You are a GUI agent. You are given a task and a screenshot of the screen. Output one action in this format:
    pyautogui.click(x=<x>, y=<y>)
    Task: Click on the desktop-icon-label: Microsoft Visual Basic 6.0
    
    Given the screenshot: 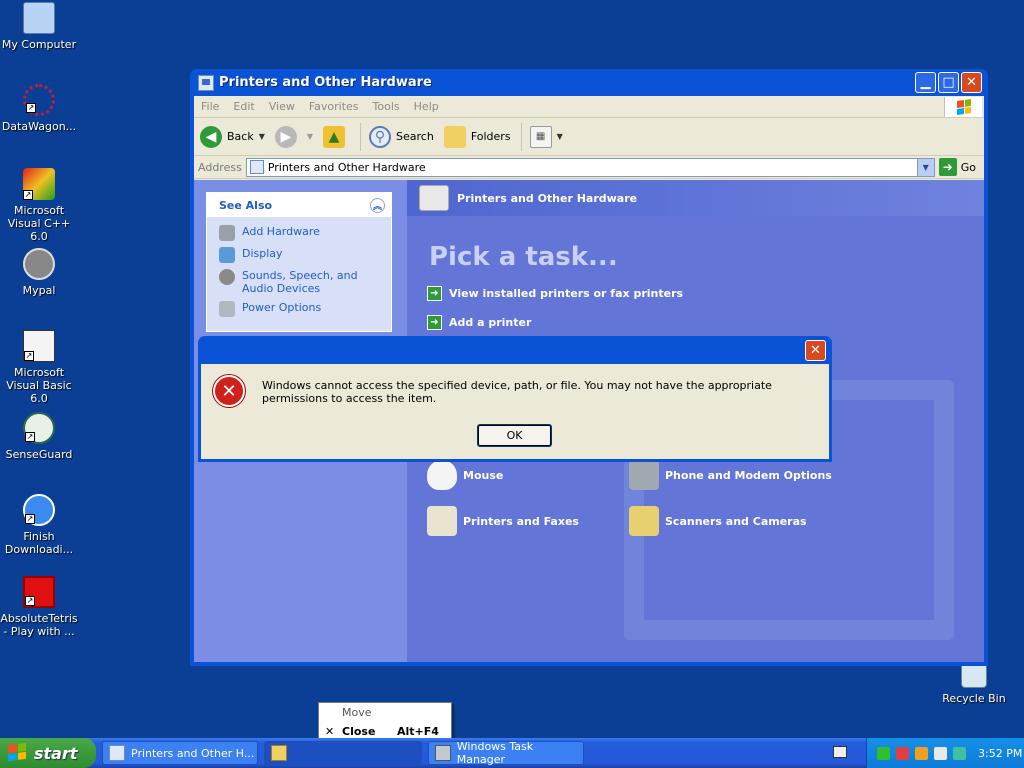 What is the action you would take?
    pyautogui.click(x=39, y=385)
    